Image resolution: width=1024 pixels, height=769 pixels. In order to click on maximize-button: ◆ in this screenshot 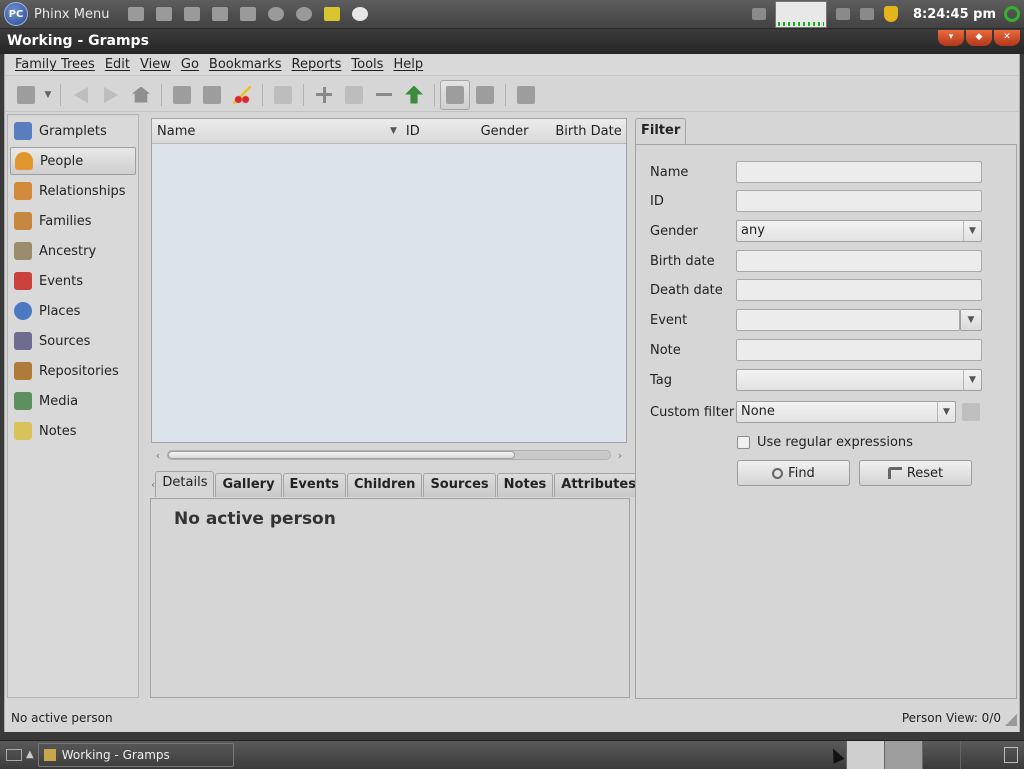, I will do `click(979, 38)`.